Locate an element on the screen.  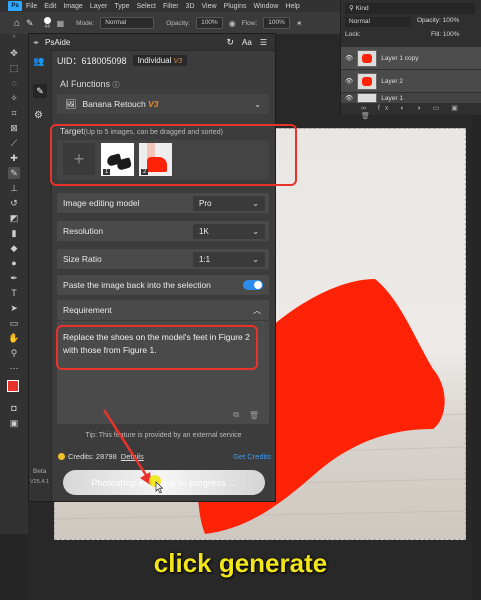
annotation-overlay is located at coordinates (133, 451).